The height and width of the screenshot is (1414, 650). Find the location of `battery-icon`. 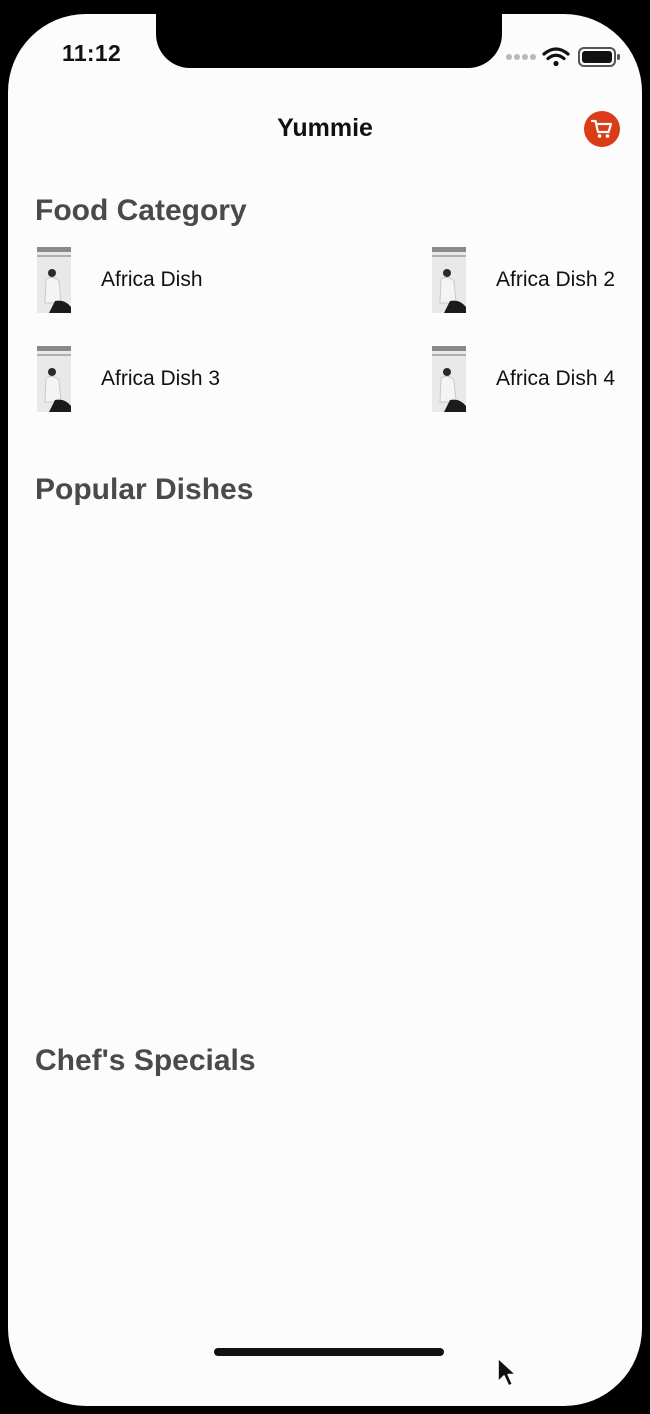

battery-icon is located at coordinates (599, 57).